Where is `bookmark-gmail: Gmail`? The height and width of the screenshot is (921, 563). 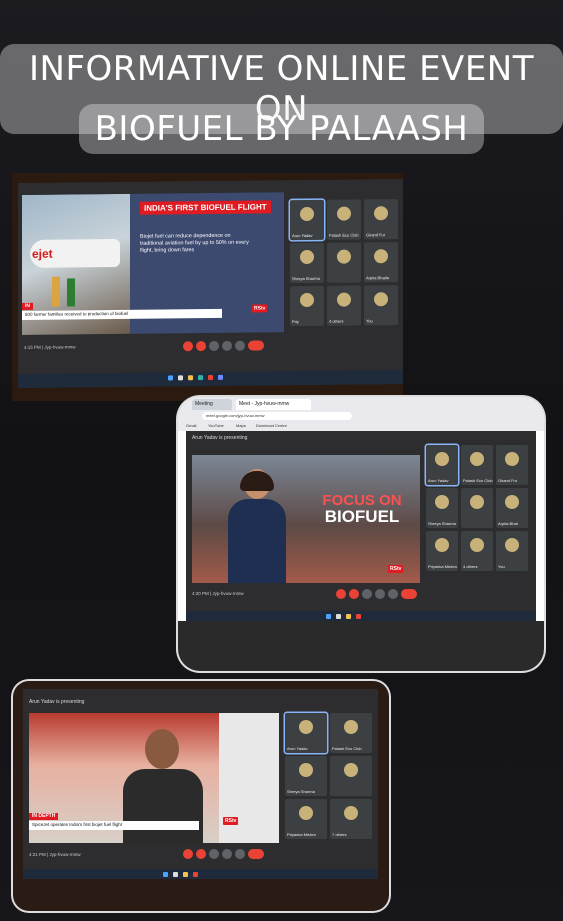 bookmark-gmail: Gmail is located at coordinates (191, 425).